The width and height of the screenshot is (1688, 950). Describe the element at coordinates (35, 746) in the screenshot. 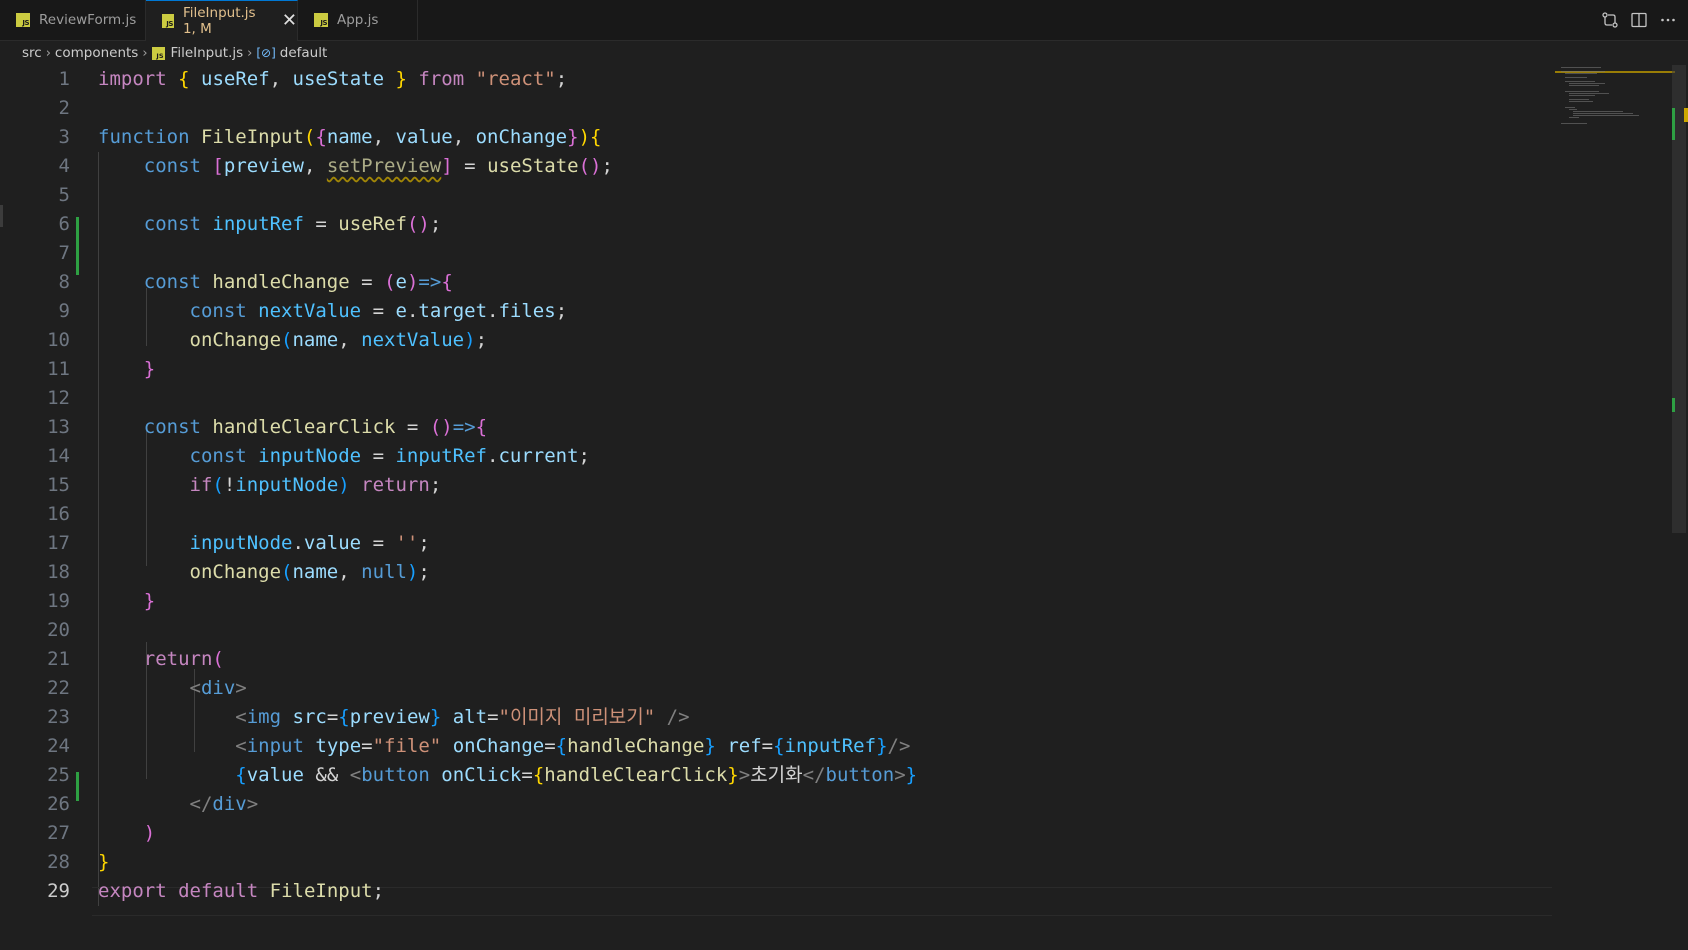

I see `line-number: 24` at that location.